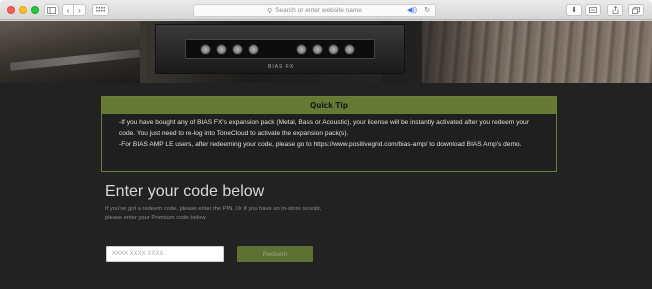  What do you see at coordinates (138, 254) in the screenshot?
I see `redeem-code-placeholder: XXXX XXXX XXXX` at bounding box center [138, 254].